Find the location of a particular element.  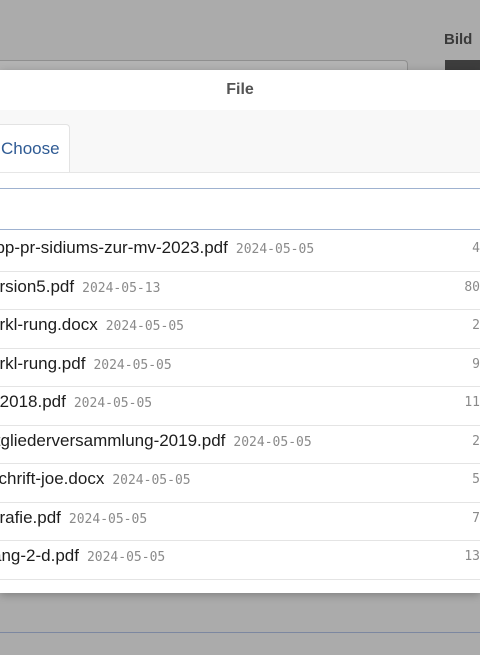

file-entry: erkl-rung.pdf 2024-05-05 is located at coordinates (86, 364).